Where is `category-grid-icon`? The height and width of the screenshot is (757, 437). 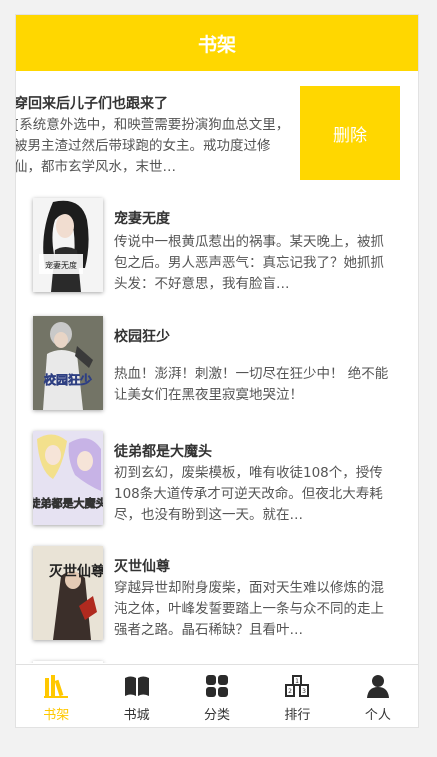 category-grid-icon is located at coordinates (217, 686).